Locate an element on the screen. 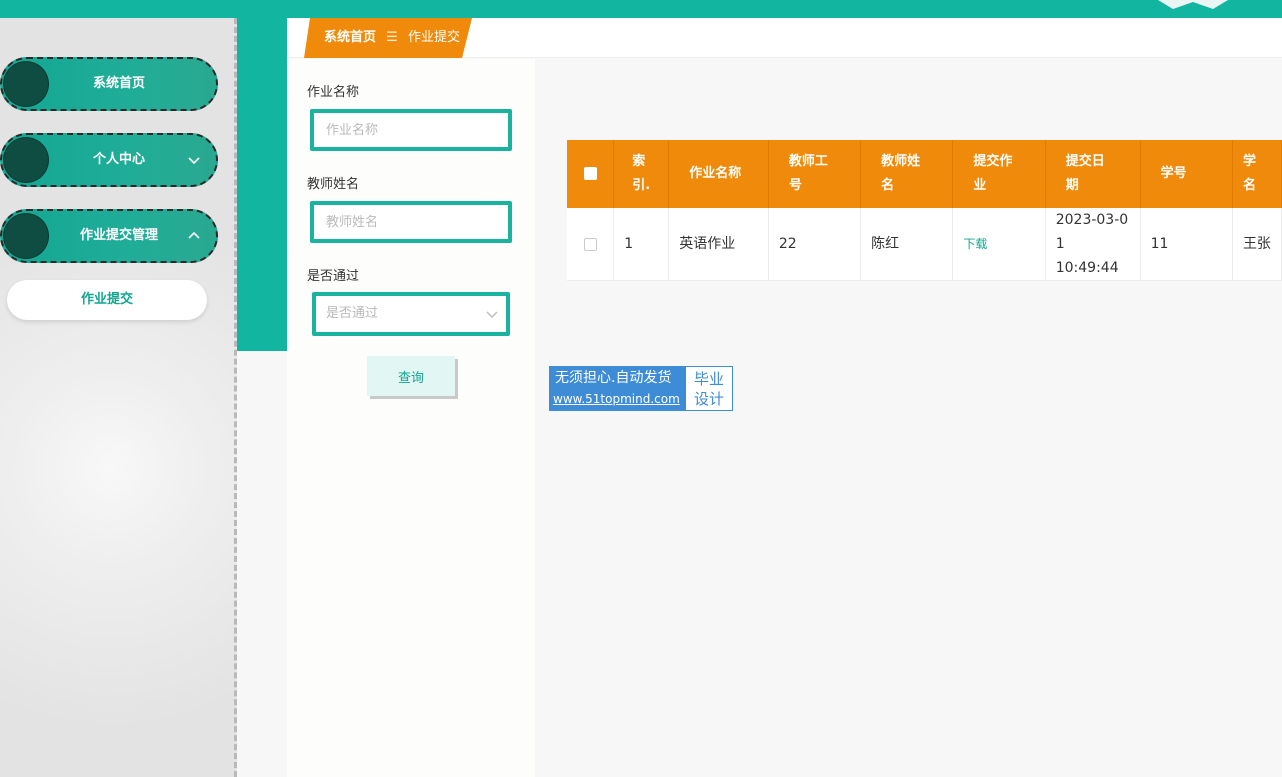 This screenshot has width=1282, height=777. cell-homework-name: 英语作业 is located at coordinates (718, 244).